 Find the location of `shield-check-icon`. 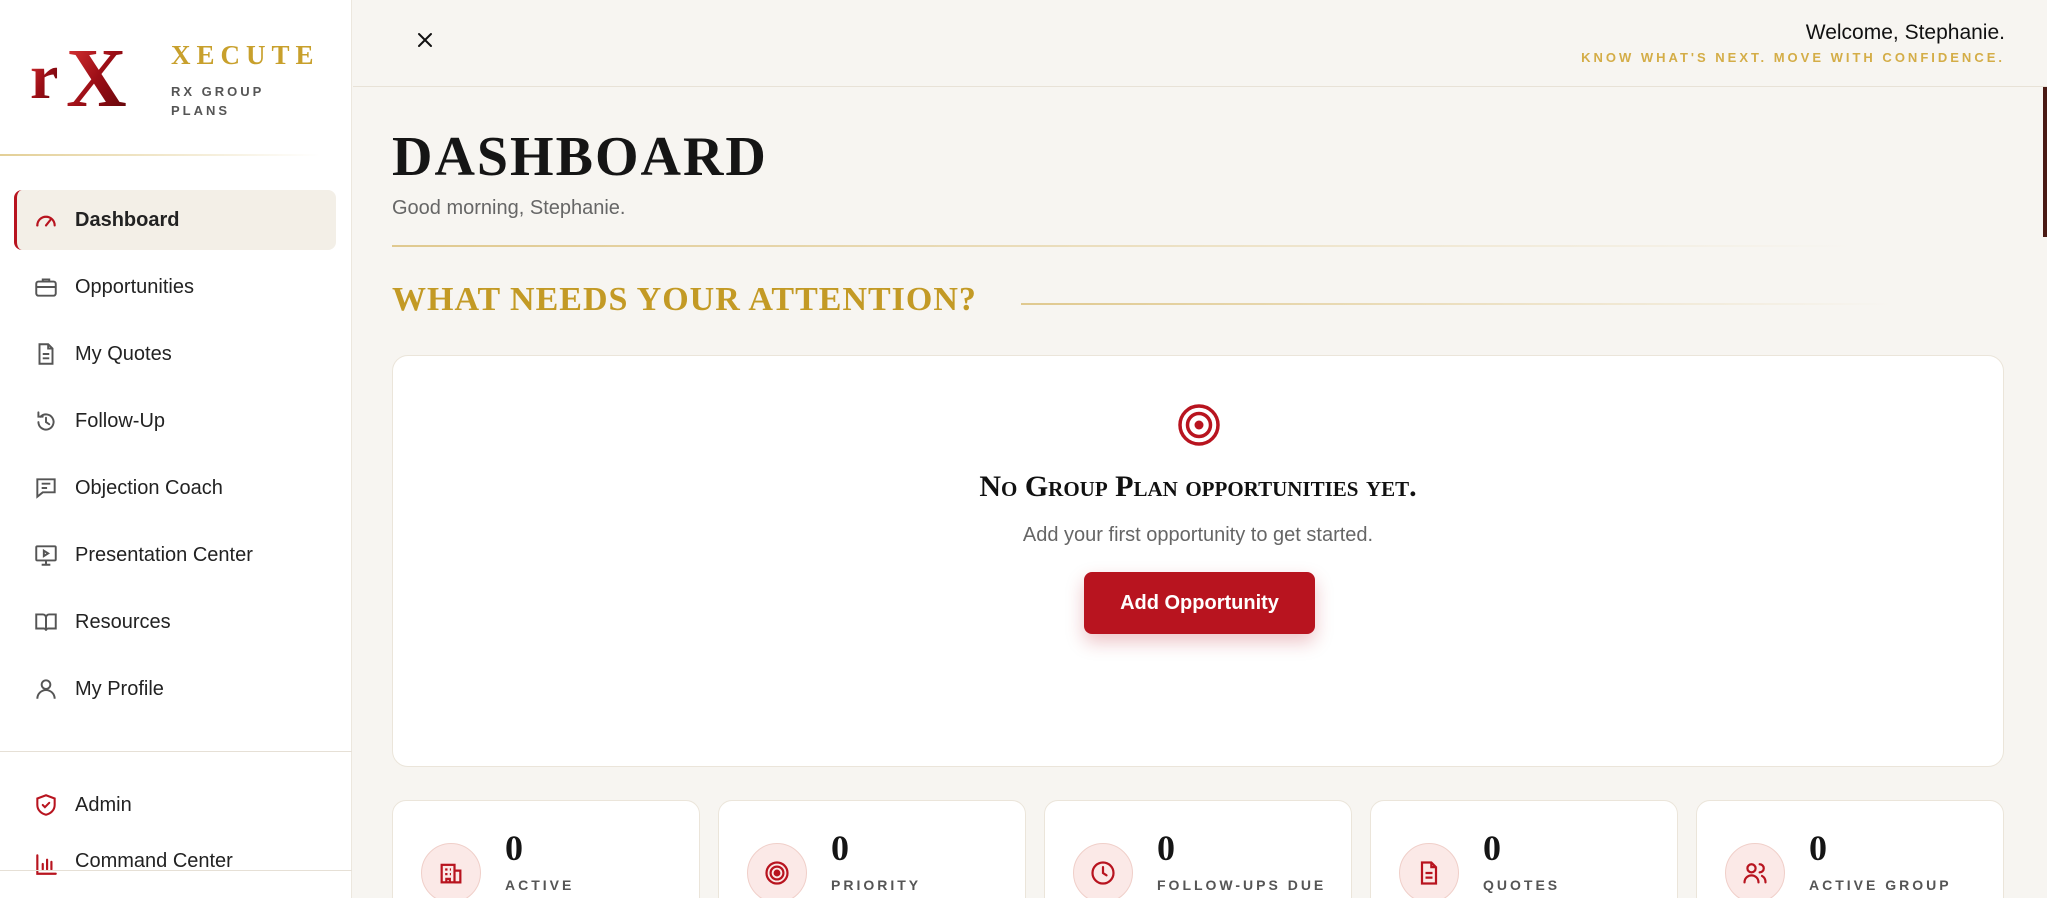

shield-check-icon is located at coordinates (46, 805).